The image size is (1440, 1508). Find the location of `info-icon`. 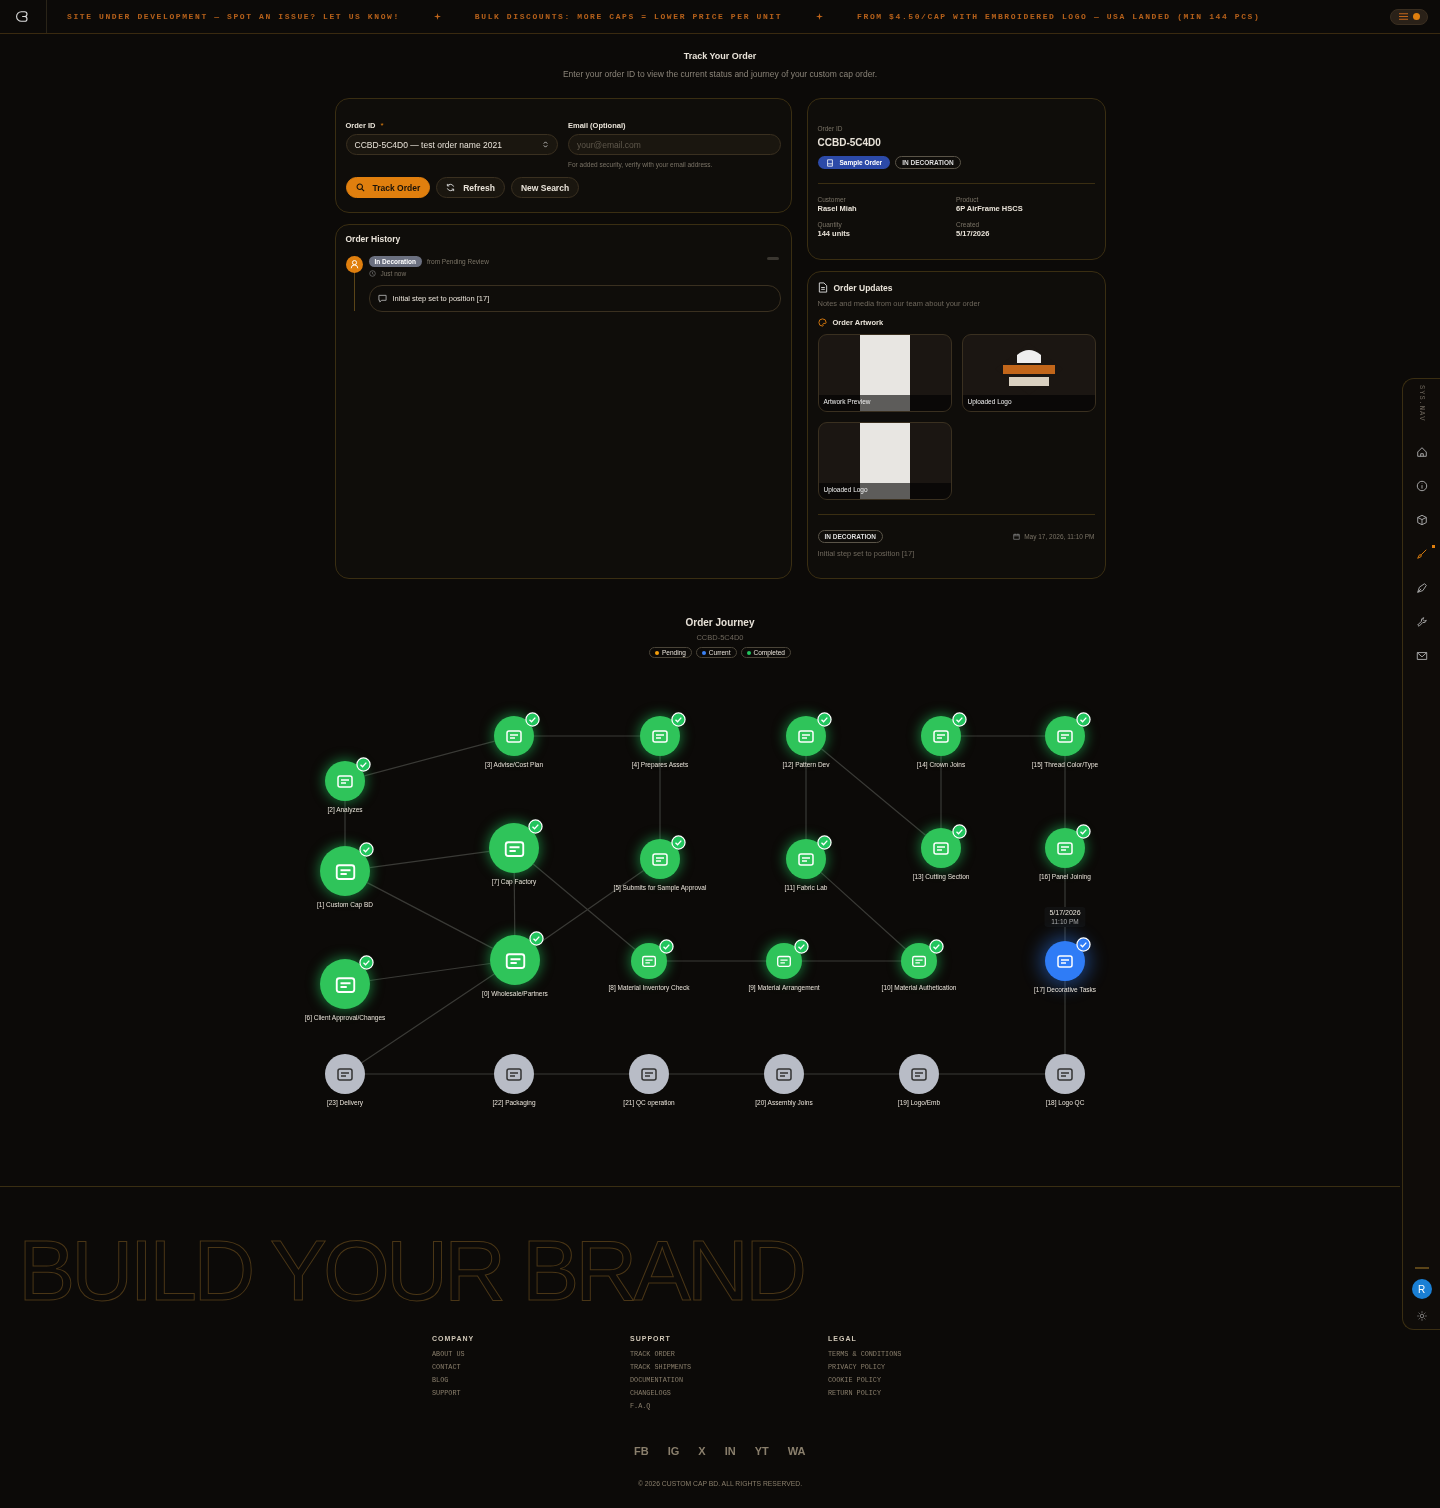

info-icon is located at coordinates (1421, 486).